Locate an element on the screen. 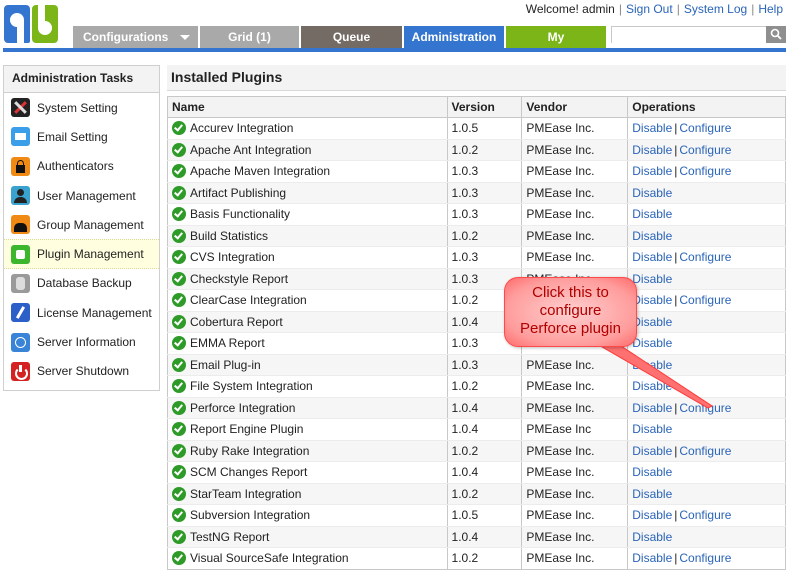  tools-icon is located at coordinates (20, 108).